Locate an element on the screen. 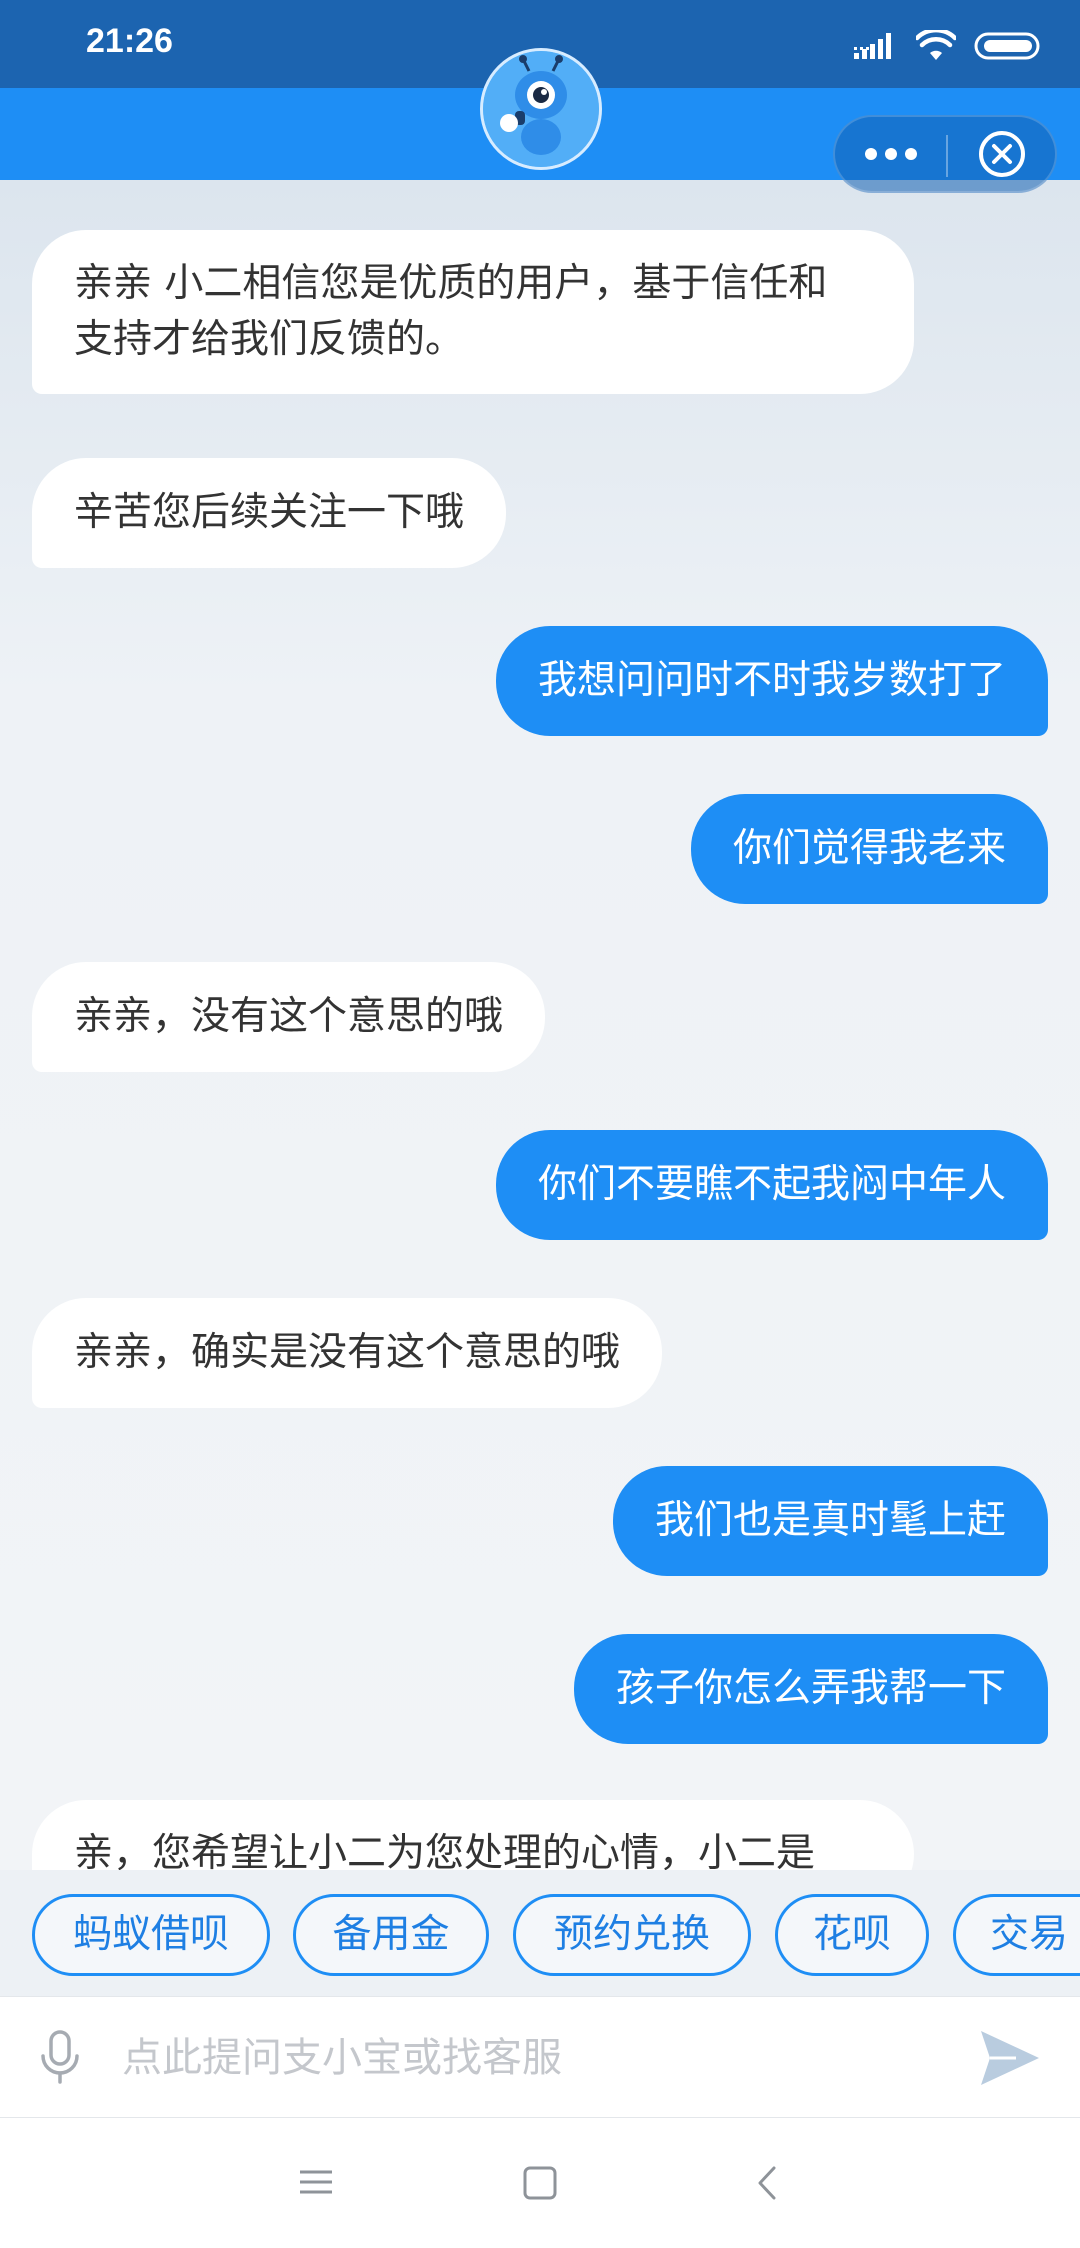 The image size is (1080, 2248). system-navigation-bar is located at coordinates (540, 2183).